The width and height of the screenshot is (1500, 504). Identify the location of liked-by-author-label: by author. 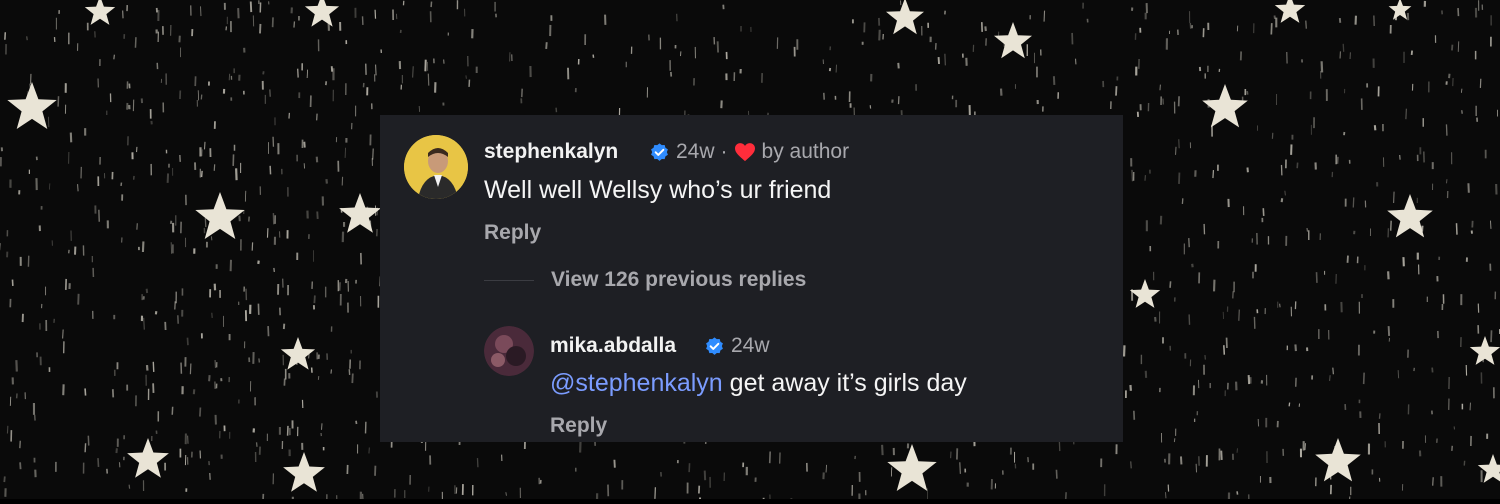
(806, 152).